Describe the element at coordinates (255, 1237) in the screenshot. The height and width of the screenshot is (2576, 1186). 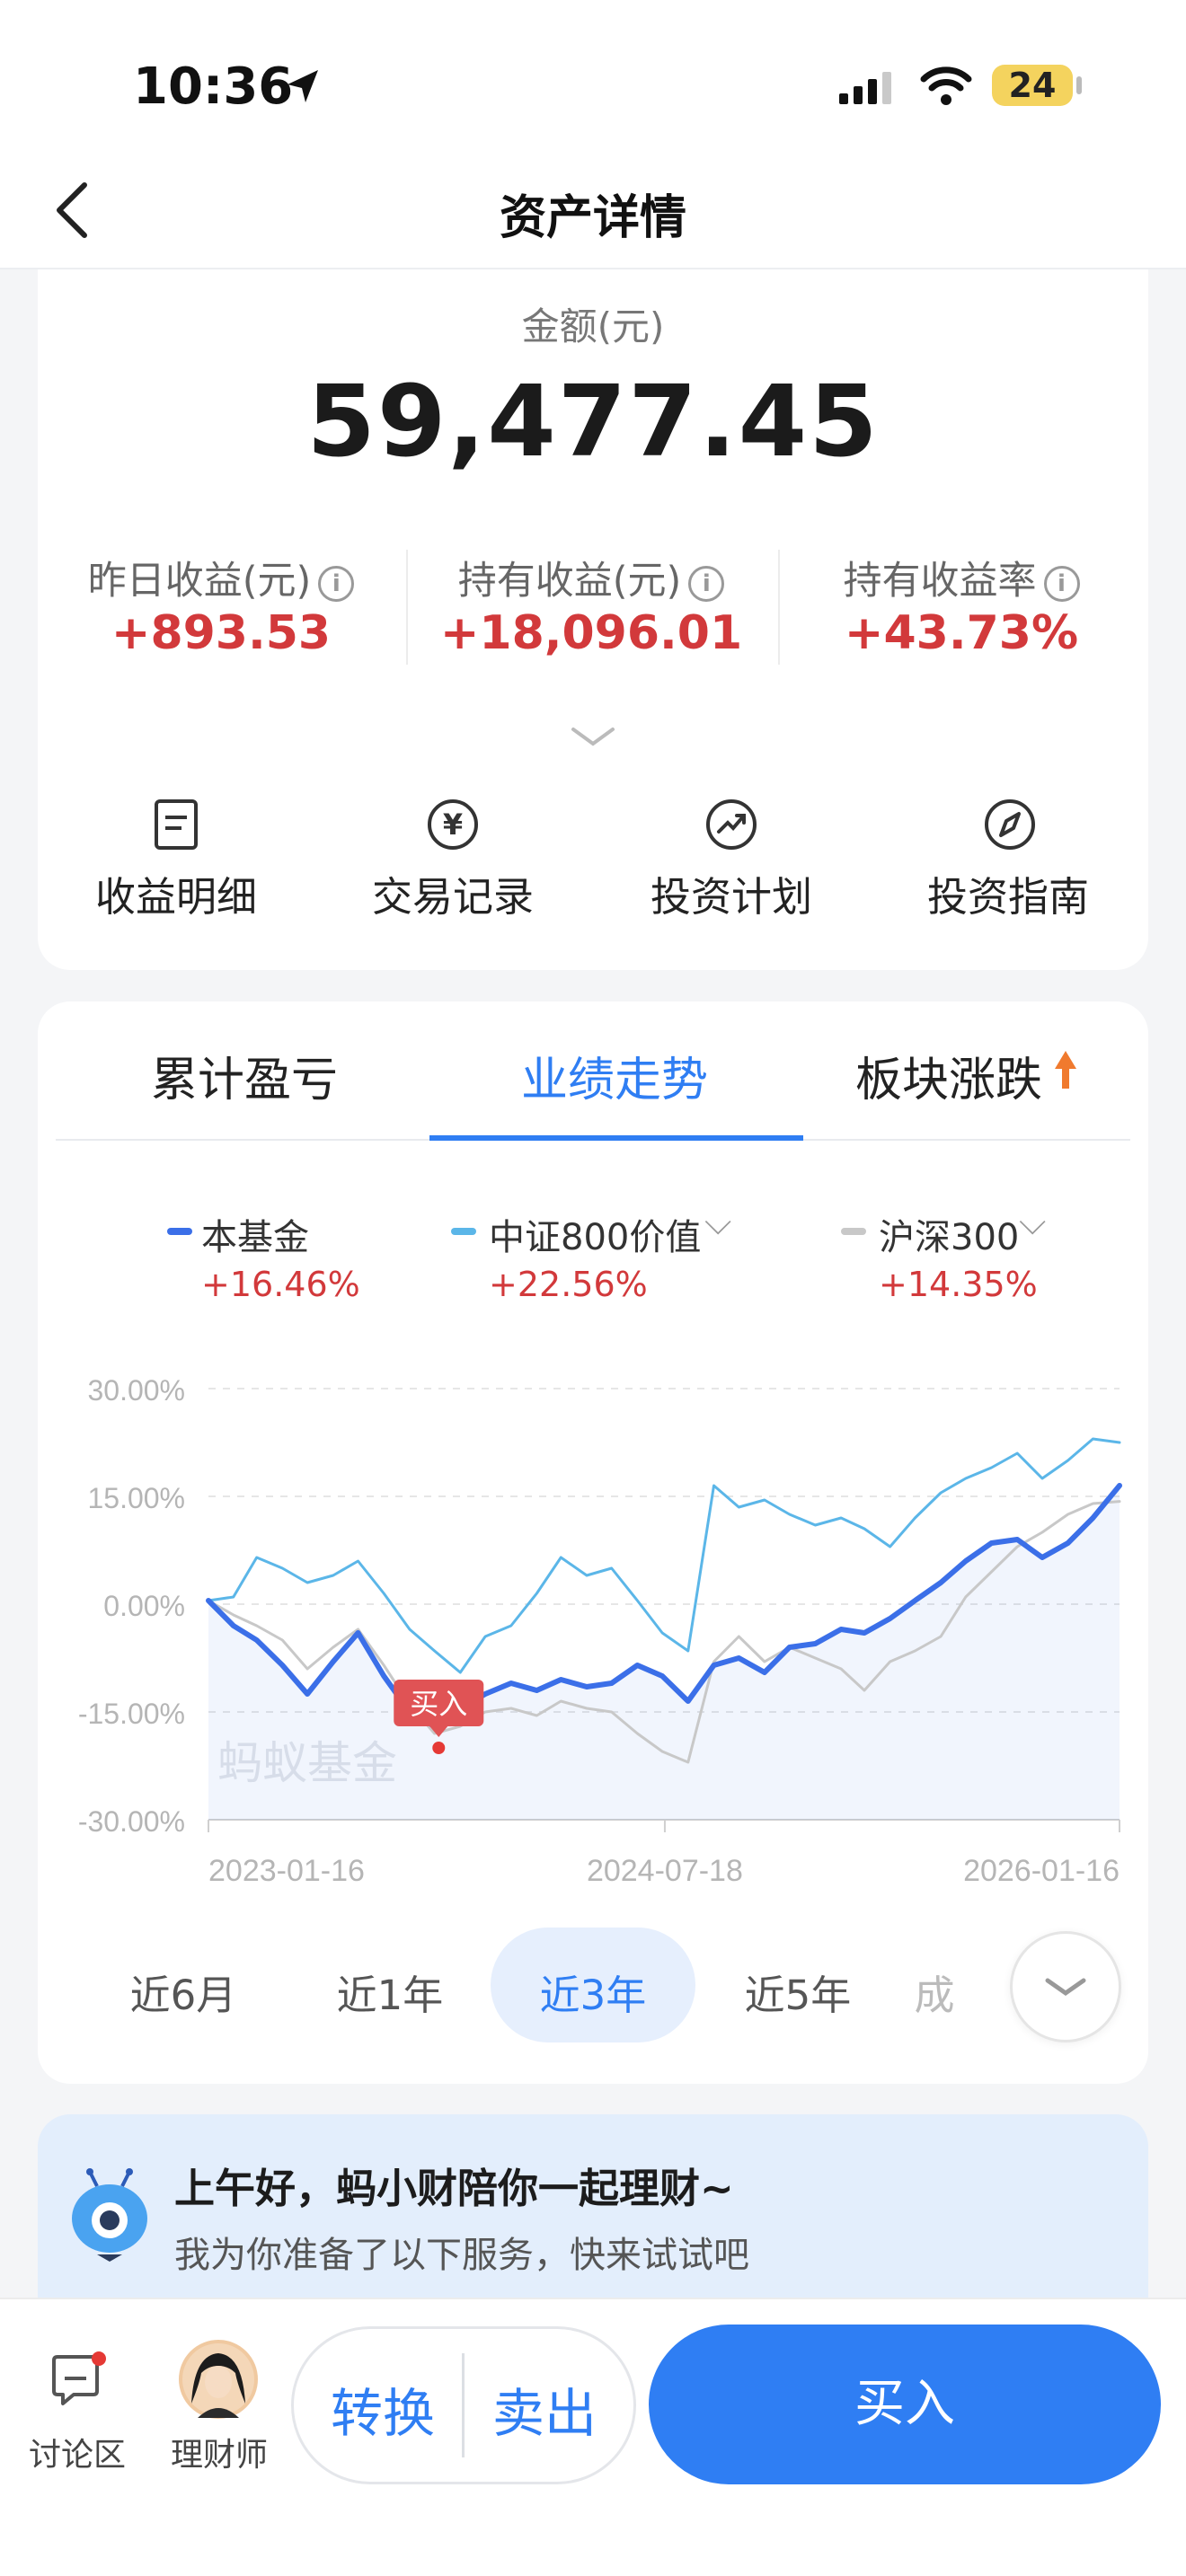
I see `legend-fund-name: 本基金` at that location.